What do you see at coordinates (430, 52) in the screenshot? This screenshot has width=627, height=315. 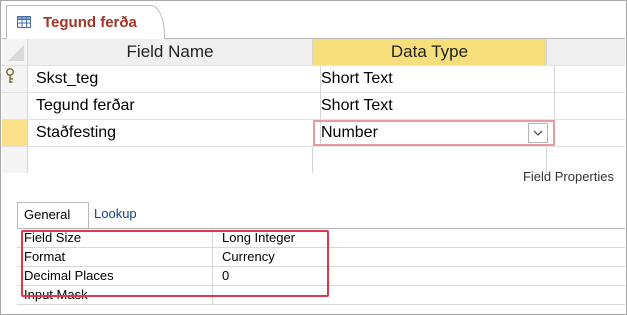 I see `data-type-header: Data Type` at bounding box center [430, 52].